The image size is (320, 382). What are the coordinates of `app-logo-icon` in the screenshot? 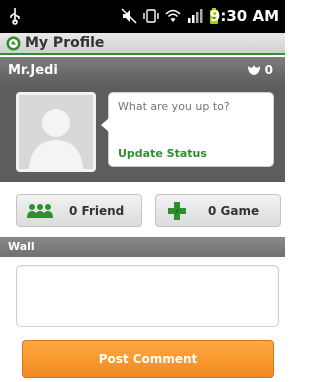 It's located at (13, 43).